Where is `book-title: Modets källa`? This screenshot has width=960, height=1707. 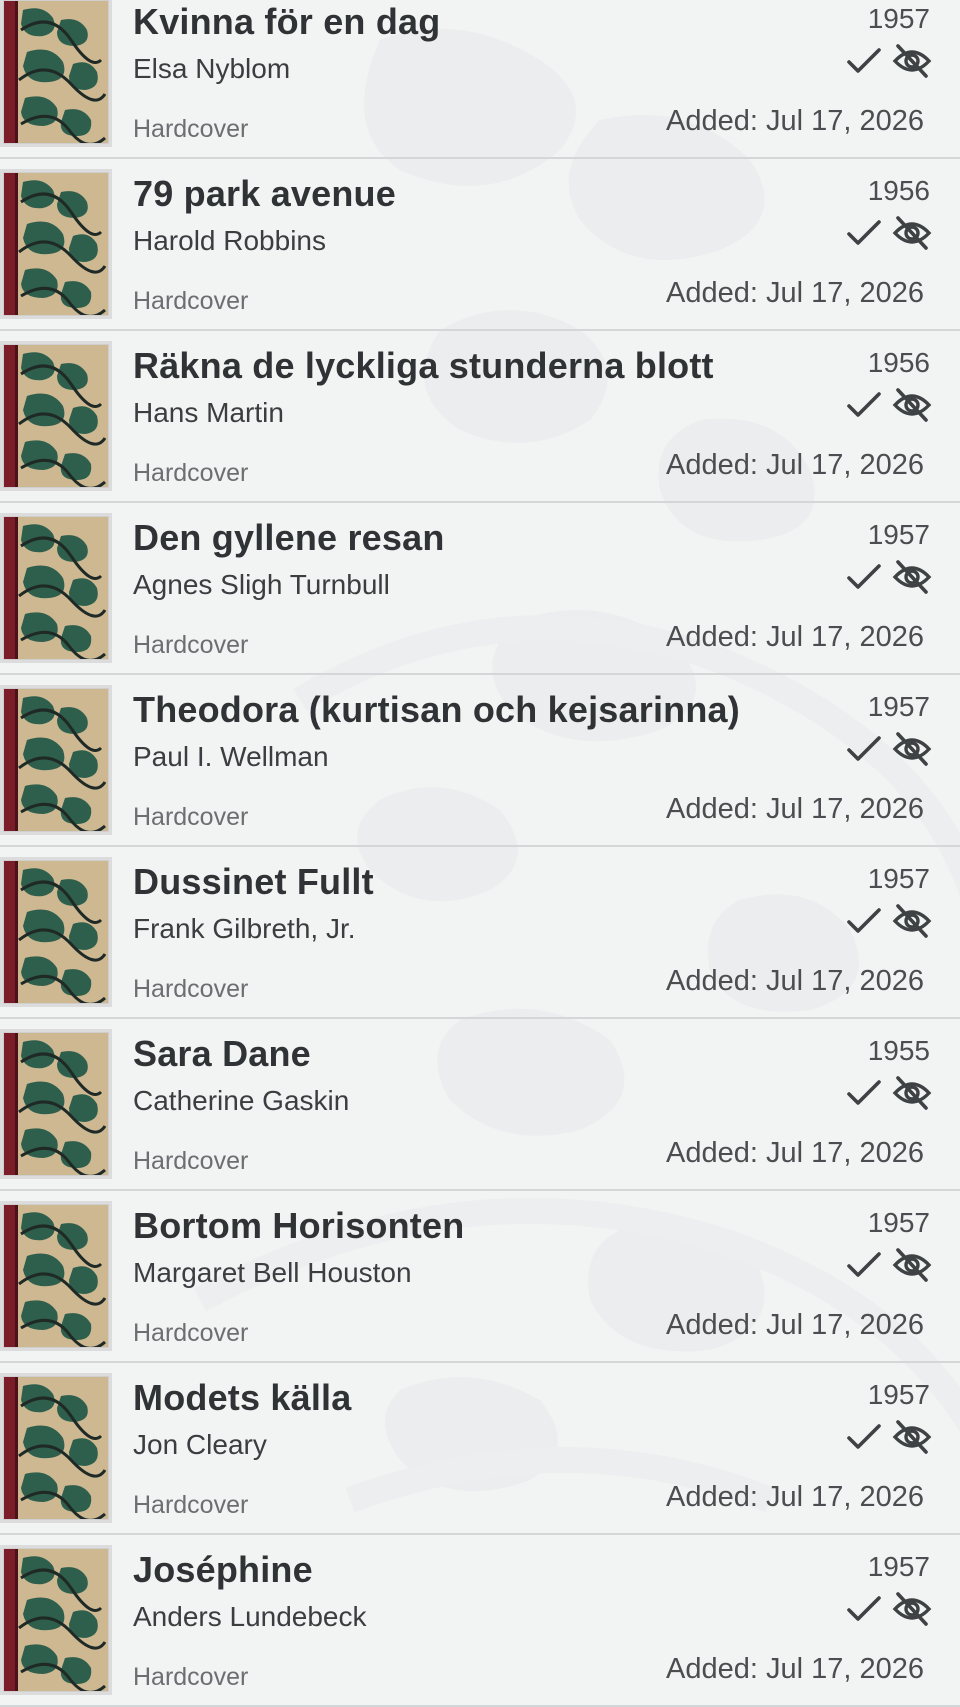
book-title: Modets källa is located at coordinates (242, 1397).